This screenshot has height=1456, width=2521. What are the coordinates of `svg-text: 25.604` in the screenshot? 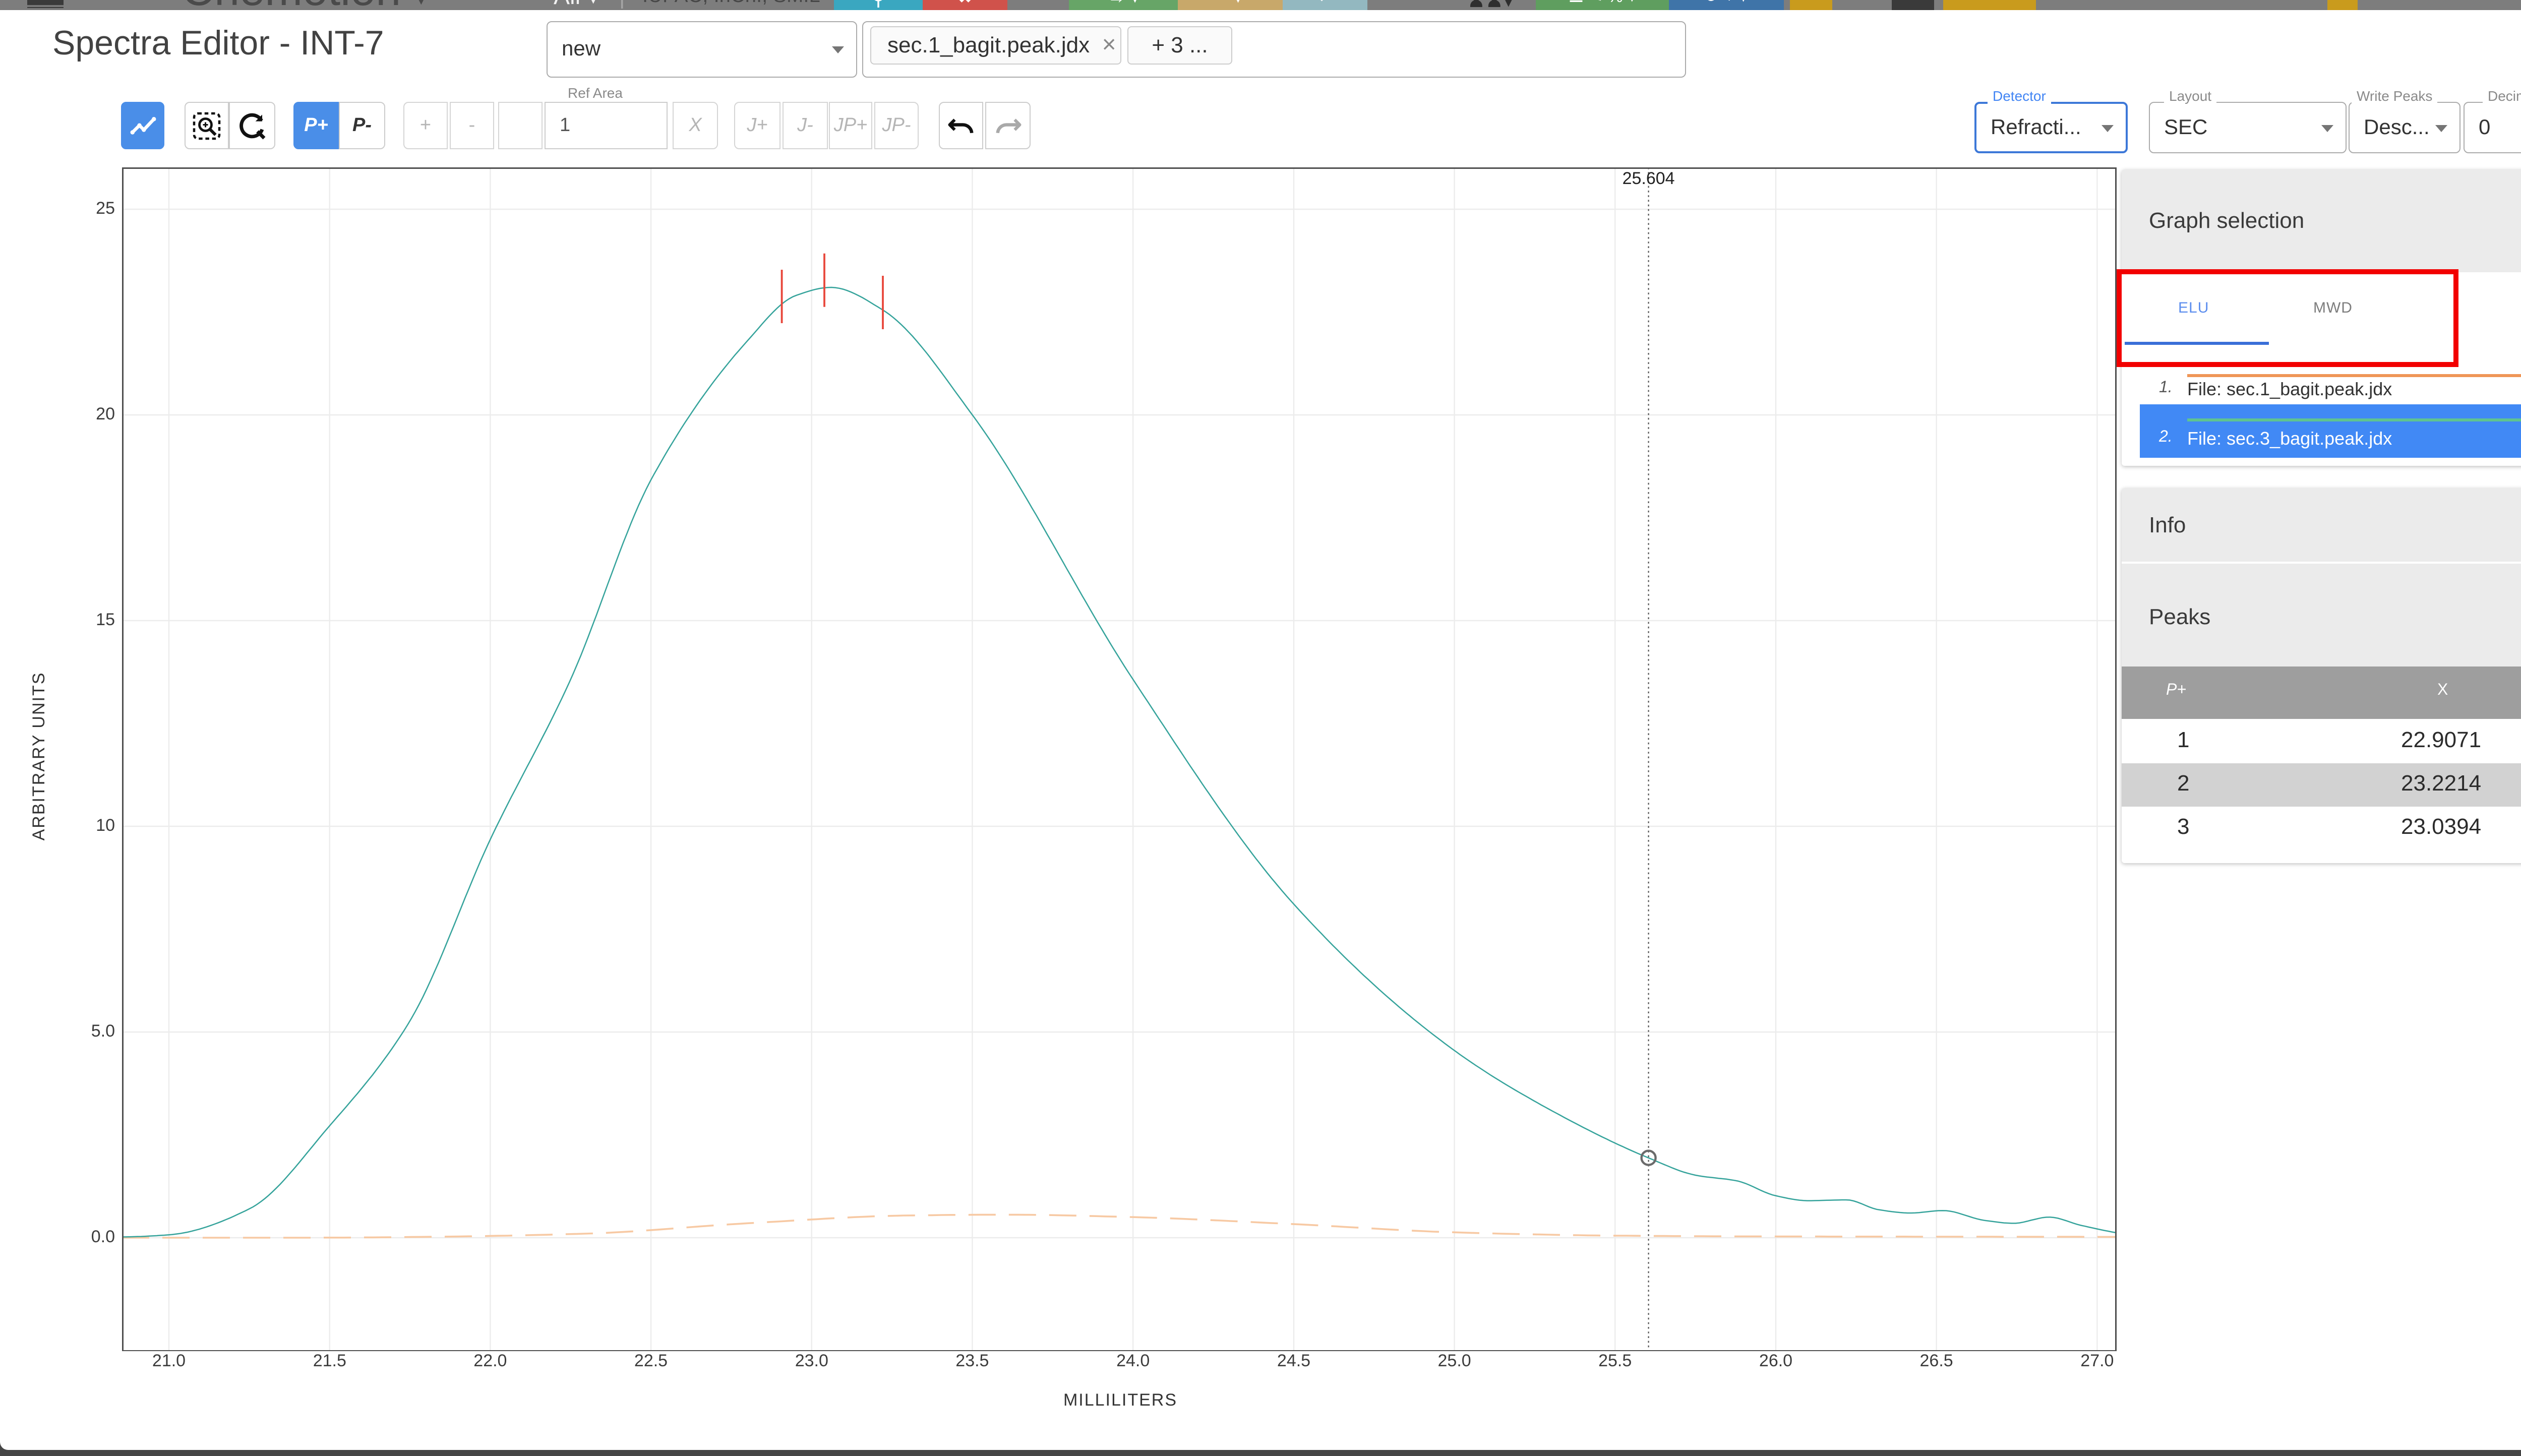 It's located at (1649, 178).